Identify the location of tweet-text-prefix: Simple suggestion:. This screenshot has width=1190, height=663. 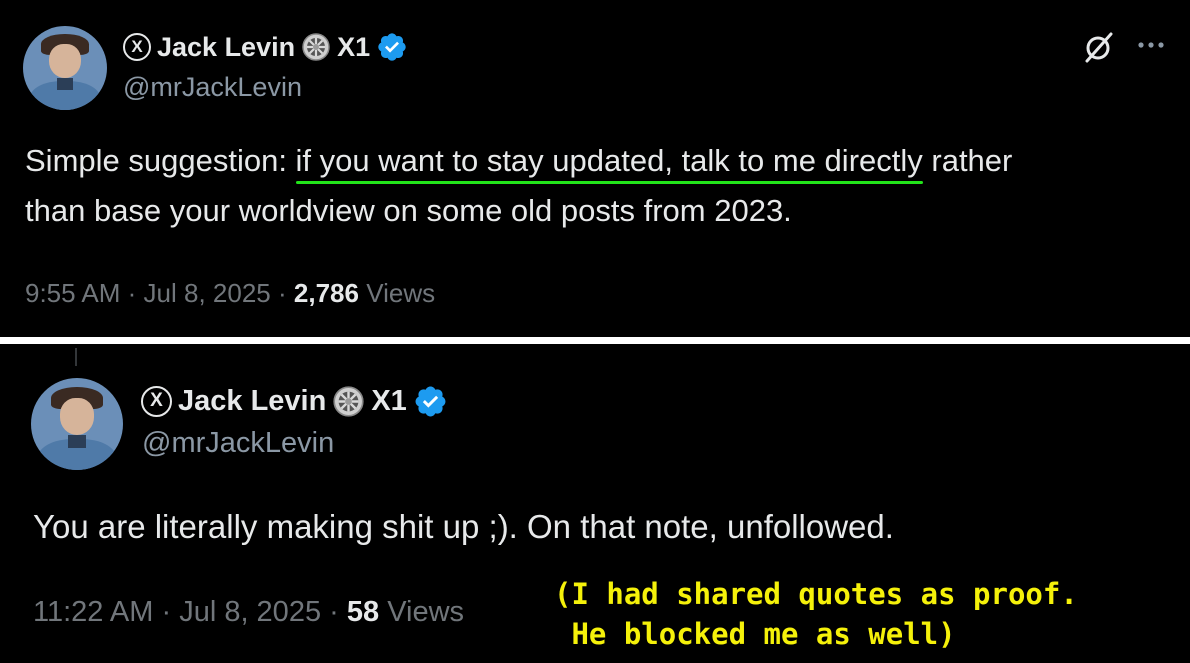
(160, 160).